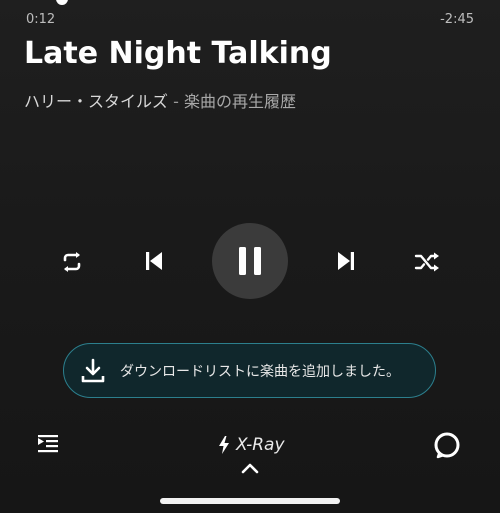  I want to click on chevron-up-icon, so click(250, 468).